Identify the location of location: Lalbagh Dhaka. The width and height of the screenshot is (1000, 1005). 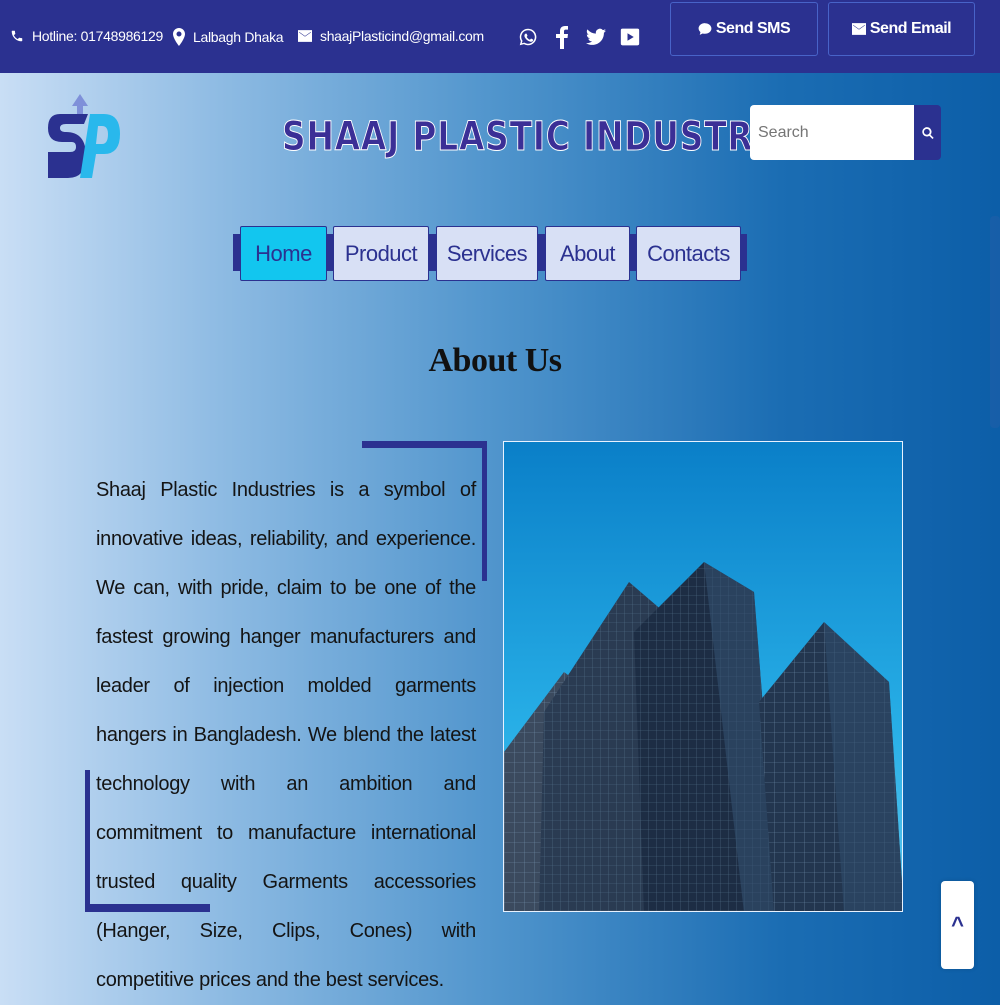
(228, 37).